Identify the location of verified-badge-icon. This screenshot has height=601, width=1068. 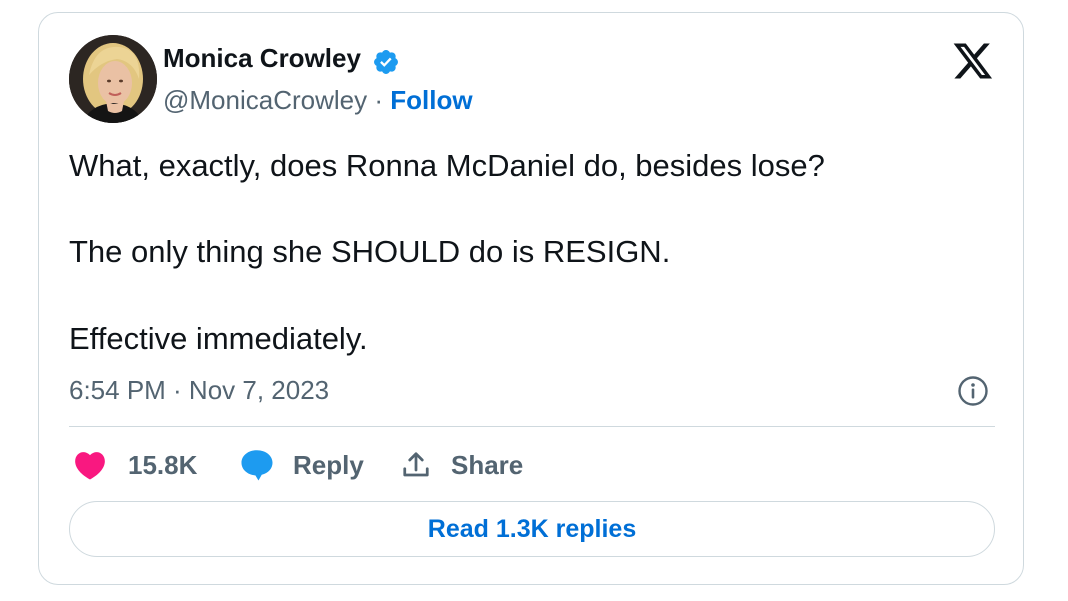
(386, 62).